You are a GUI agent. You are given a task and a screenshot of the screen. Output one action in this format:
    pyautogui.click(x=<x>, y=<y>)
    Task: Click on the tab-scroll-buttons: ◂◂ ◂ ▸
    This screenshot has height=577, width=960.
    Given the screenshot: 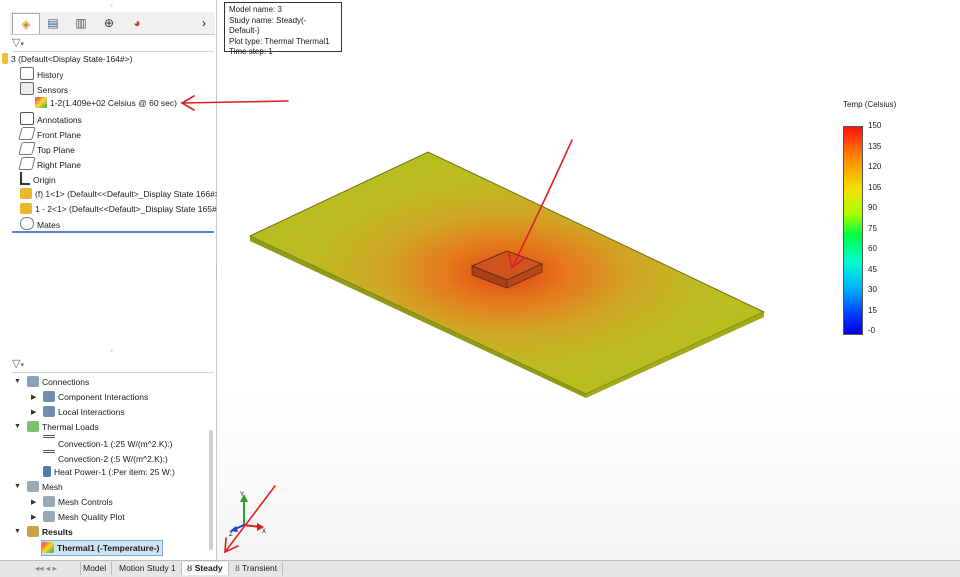 What is the action you would take?
    pyautogui.click(x=55, y=568)
    